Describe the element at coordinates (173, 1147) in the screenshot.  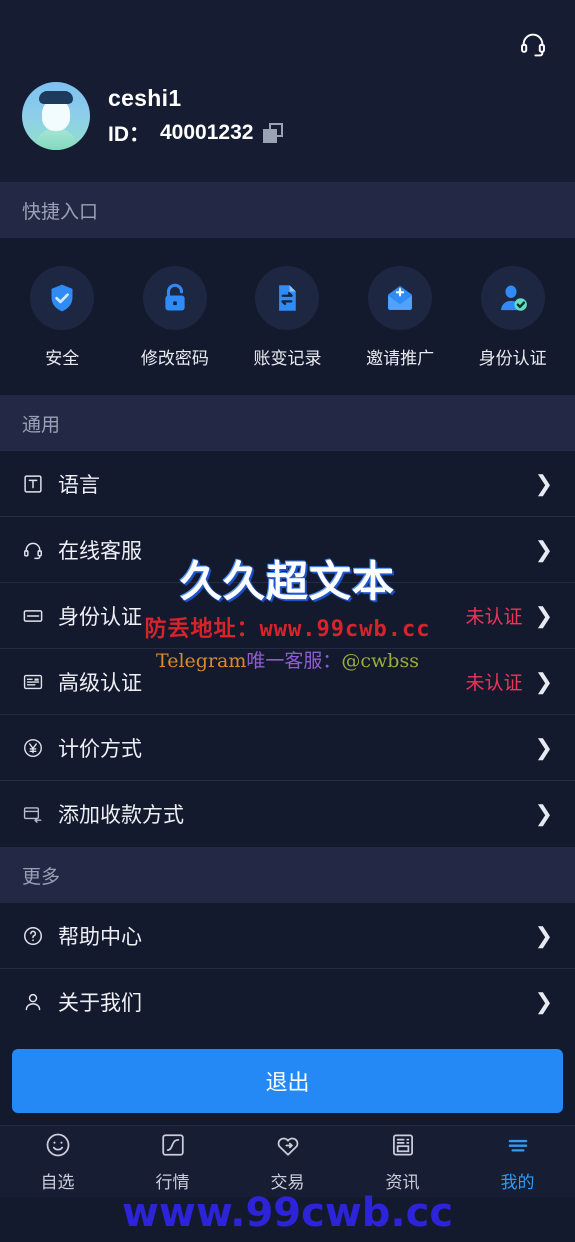
I see `chart-square-icon` at that location.